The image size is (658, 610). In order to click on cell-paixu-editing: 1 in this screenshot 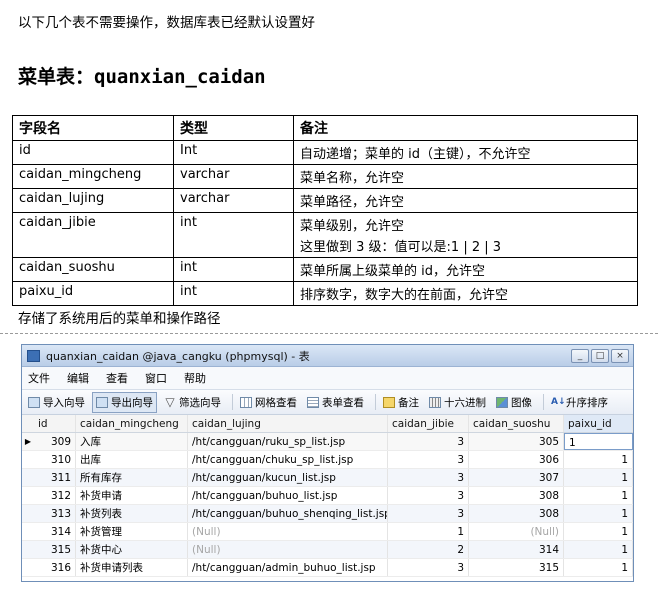, I will do `click(598, 441)`.